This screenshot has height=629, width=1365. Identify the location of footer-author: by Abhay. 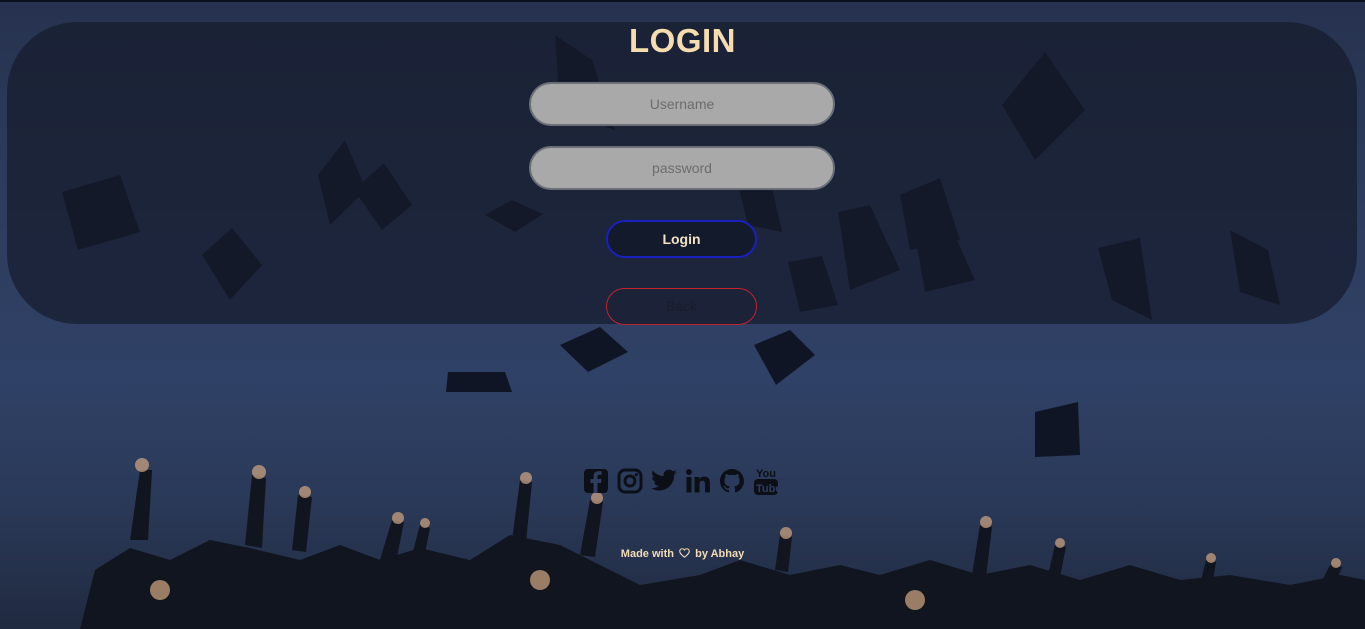
(720, 554).